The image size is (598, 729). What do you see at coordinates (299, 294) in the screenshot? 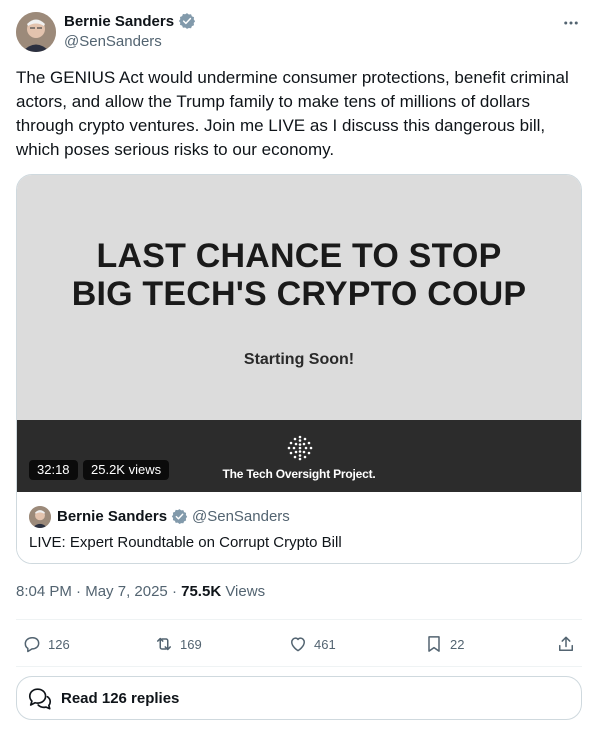
I see `video-headline-line2: BIG TECH'S CRYPTO COUP` at bounding box center [299, 294].